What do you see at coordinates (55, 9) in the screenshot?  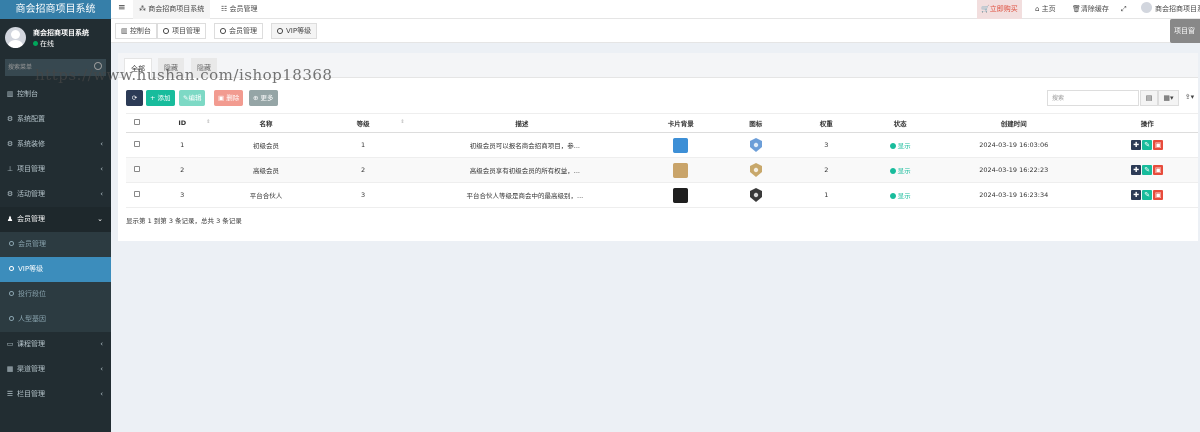 I see `app-logo-title: 商会招商项目系统` at bounding box center [55, 9].